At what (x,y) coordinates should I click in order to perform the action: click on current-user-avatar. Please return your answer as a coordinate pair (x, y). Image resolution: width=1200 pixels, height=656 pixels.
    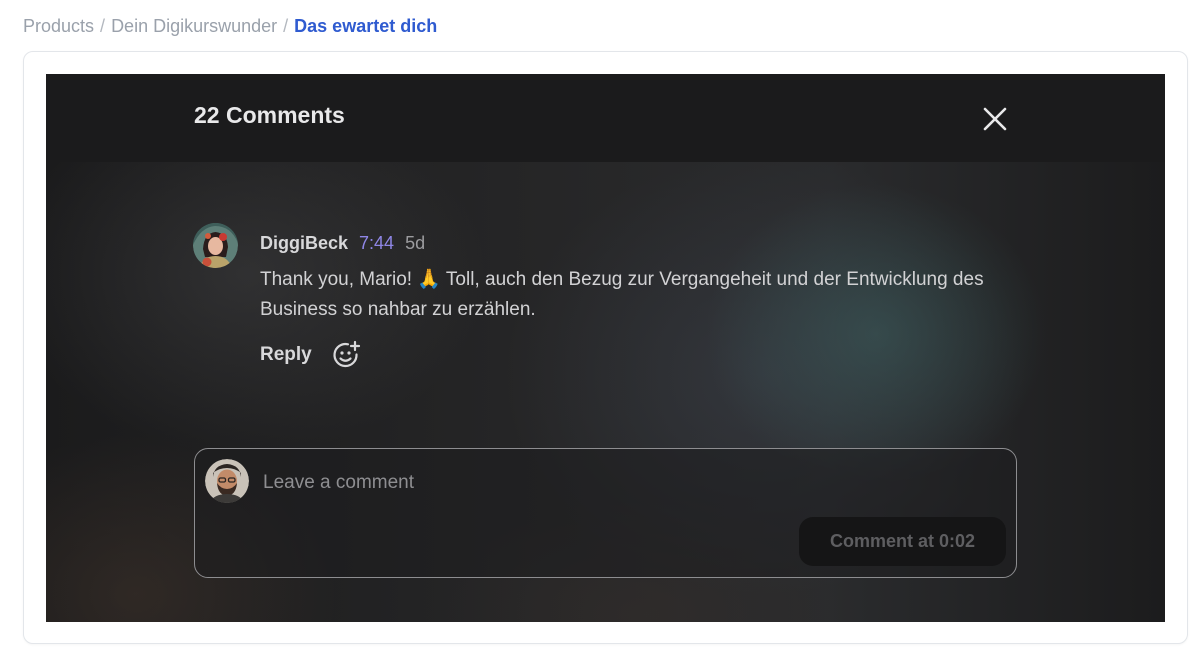
    Looking at the image, I should click on (227, 481).